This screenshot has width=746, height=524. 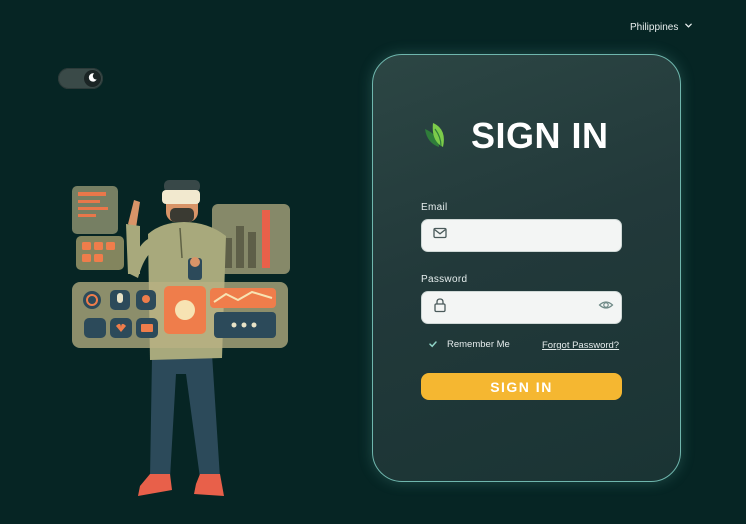 I want to click on password-field, so click(x=521, y=307).